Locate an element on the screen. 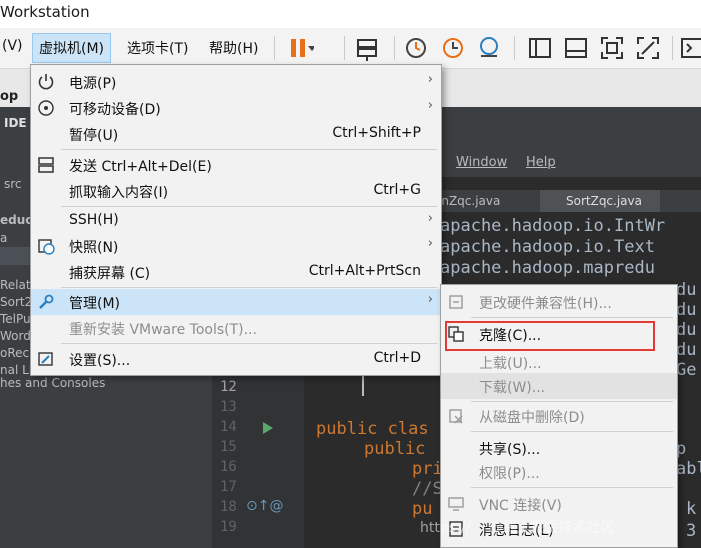  menu-item-send-ctrl-alt-del: 发送 Ctrl+Alt+Del(E) is located at coordinates (236, 165).